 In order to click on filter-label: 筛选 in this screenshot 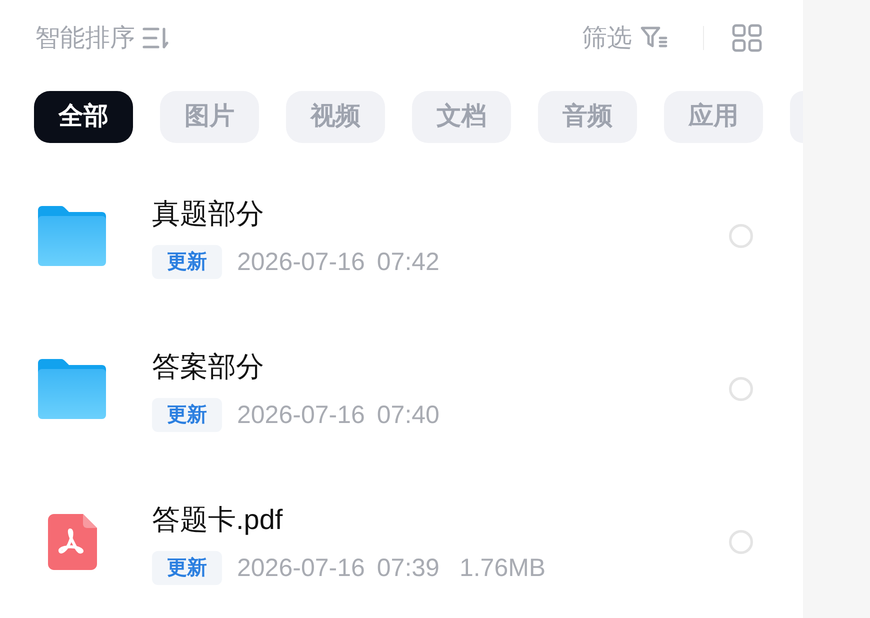, I will do `click(607, 38)`.